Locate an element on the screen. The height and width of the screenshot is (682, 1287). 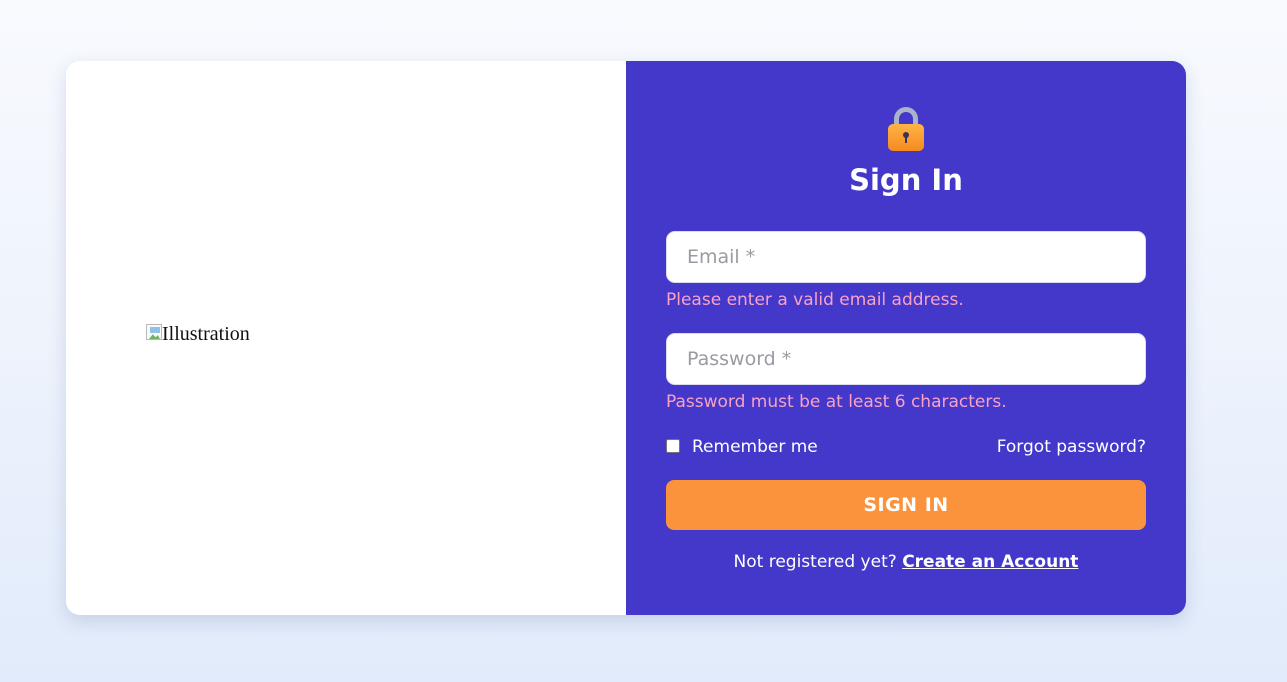
create-account-link: Create an Account is located at coordinates (990, 562).